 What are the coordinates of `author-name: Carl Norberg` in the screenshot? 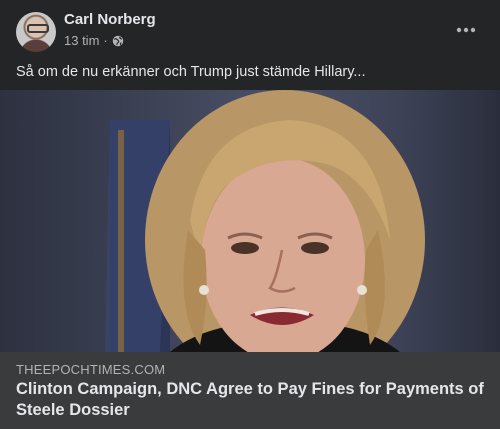 It's located at (110, 19).